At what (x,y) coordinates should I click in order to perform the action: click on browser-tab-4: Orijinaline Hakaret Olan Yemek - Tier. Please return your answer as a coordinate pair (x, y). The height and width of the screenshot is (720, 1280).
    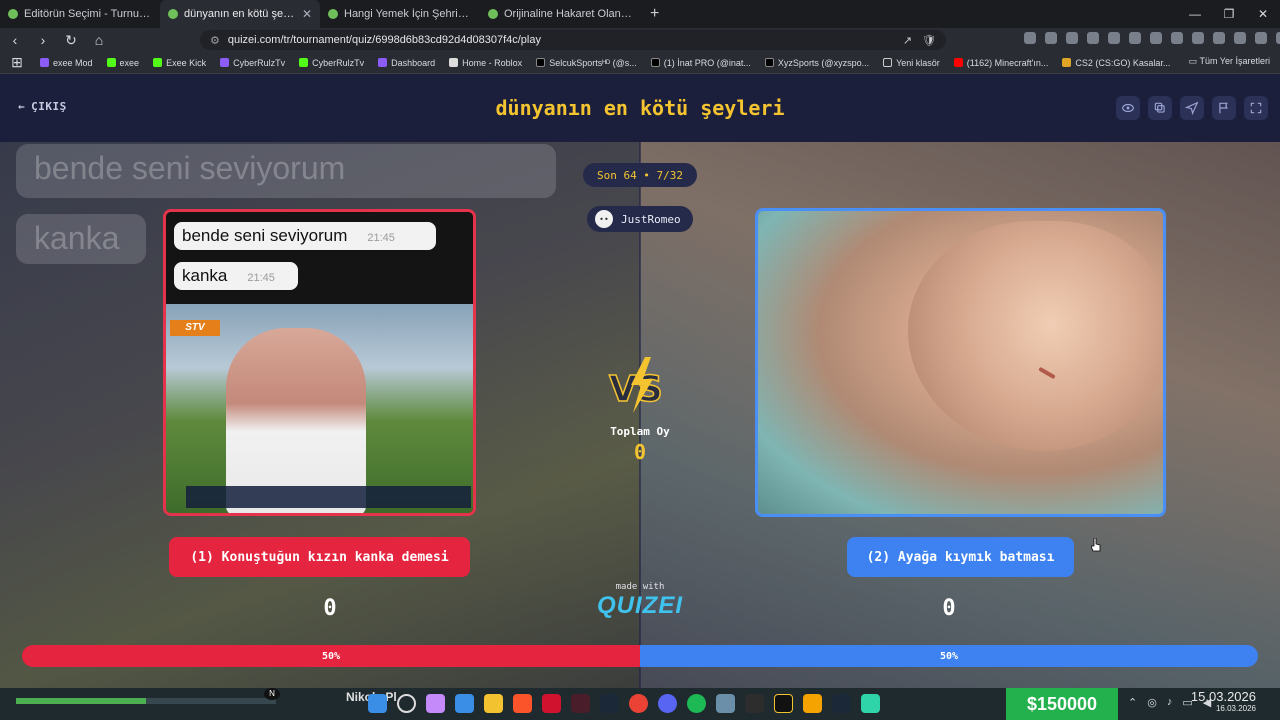
    Looking at the image, I should click on (560, 14).